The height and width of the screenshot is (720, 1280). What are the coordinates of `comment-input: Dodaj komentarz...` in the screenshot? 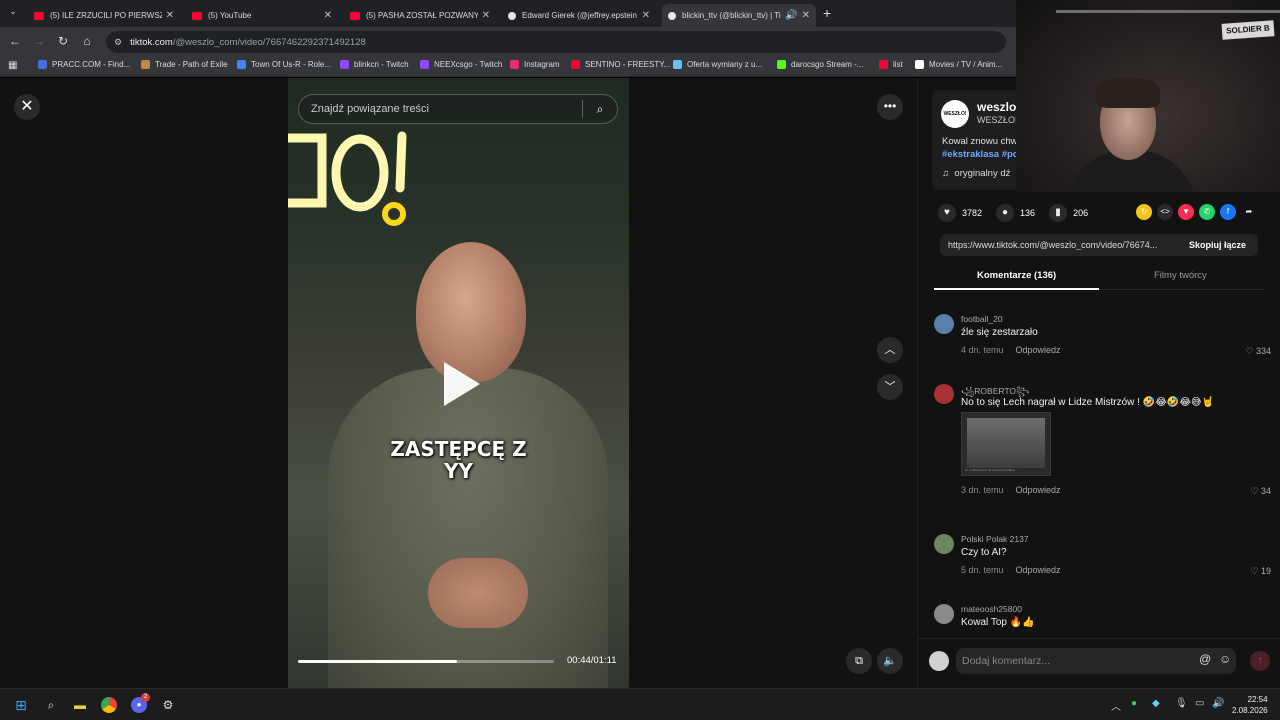 It's located at (1096, 661).